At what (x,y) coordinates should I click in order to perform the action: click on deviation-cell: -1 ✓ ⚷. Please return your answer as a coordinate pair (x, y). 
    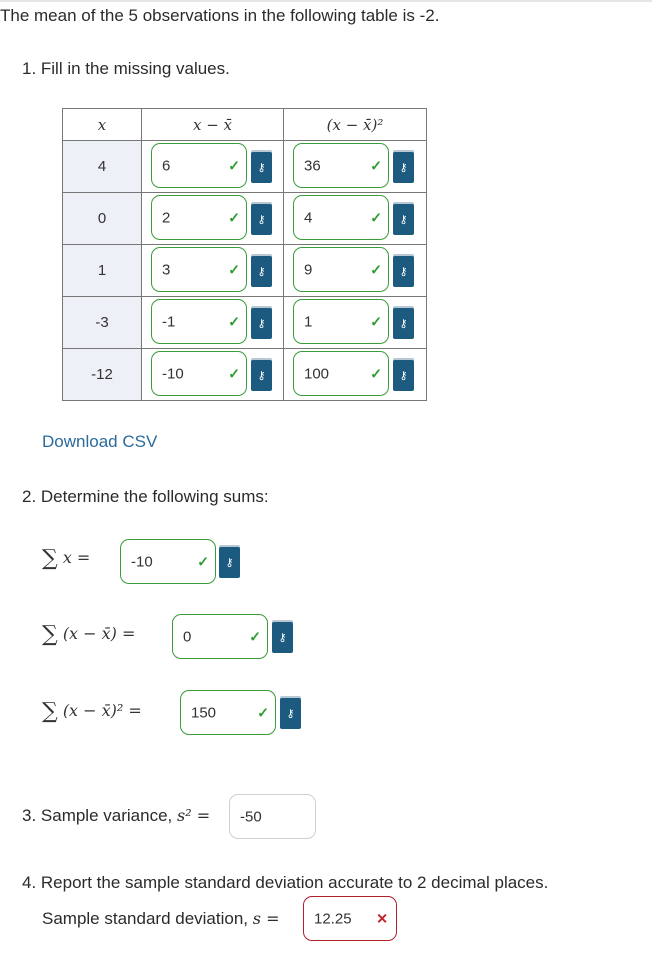
    Looking at the image, I should click on (212, 322).